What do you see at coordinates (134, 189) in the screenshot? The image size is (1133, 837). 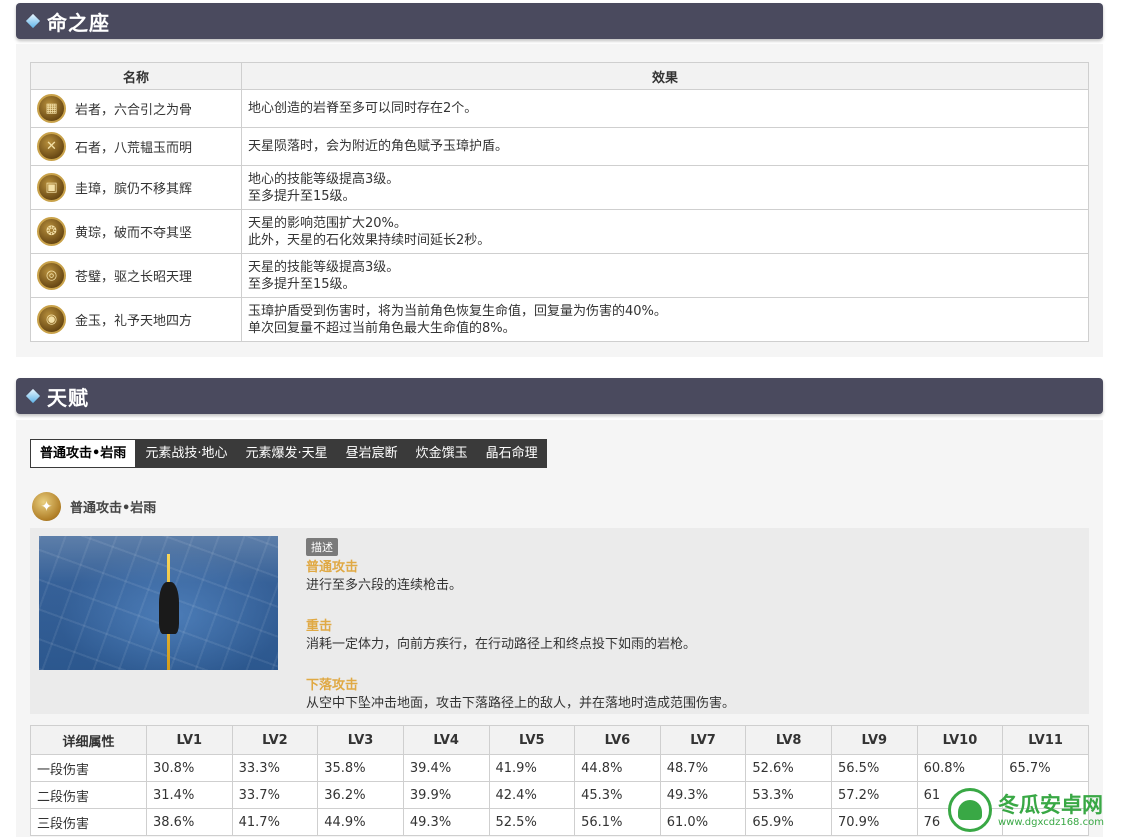 I see `constellation-name: 圭璋，膑仍不移其辉` at bounding box center [134, 189].